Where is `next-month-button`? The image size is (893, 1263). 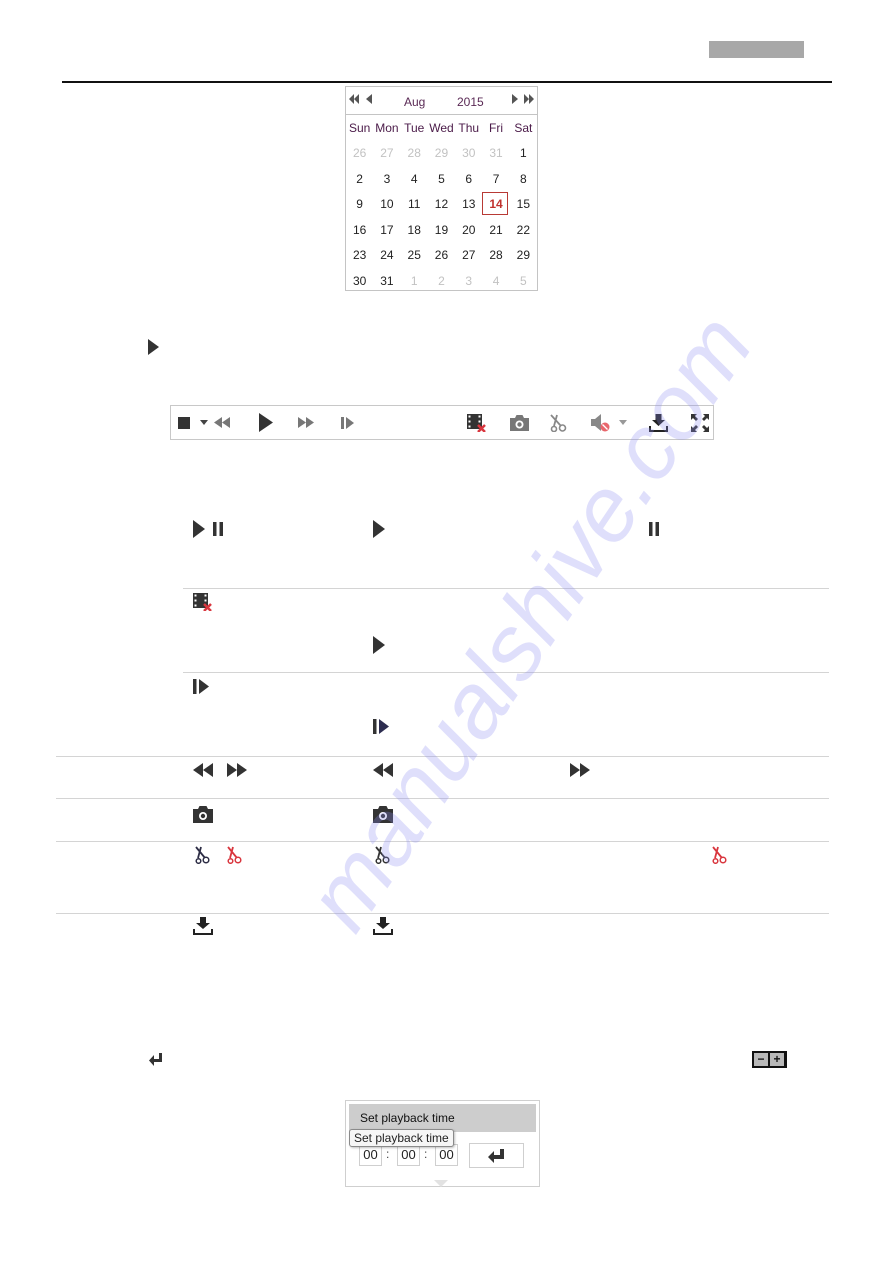 next-month-button is located at coordinates (515, 99).